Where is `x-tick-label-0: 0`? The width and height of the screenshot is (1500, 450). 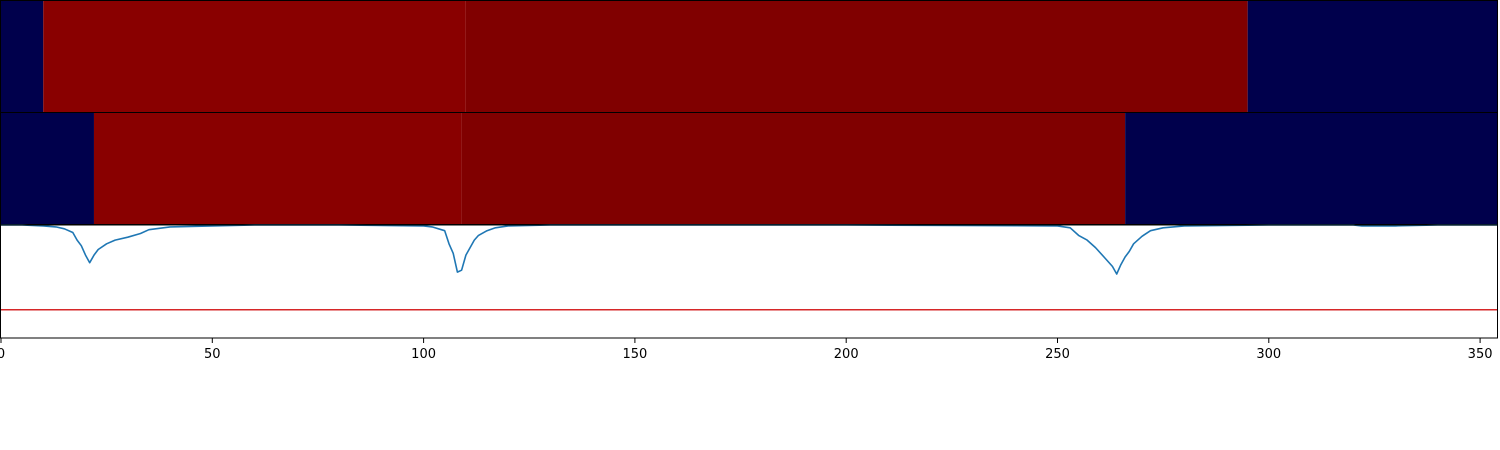
x-tick-label-0: 0 is located at coordinates (2, 354).